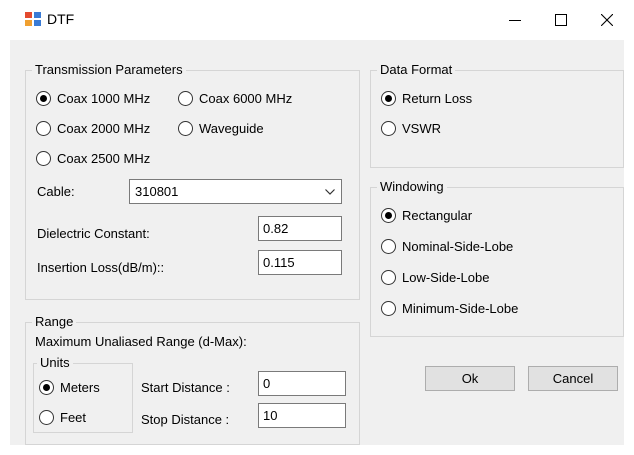 This screenshot has width=634, height=455. What do you see at coordinates (185, 387) in the screenshot?
I see `start-distance-label: Start Distance :` at bounding box center [185, 387].